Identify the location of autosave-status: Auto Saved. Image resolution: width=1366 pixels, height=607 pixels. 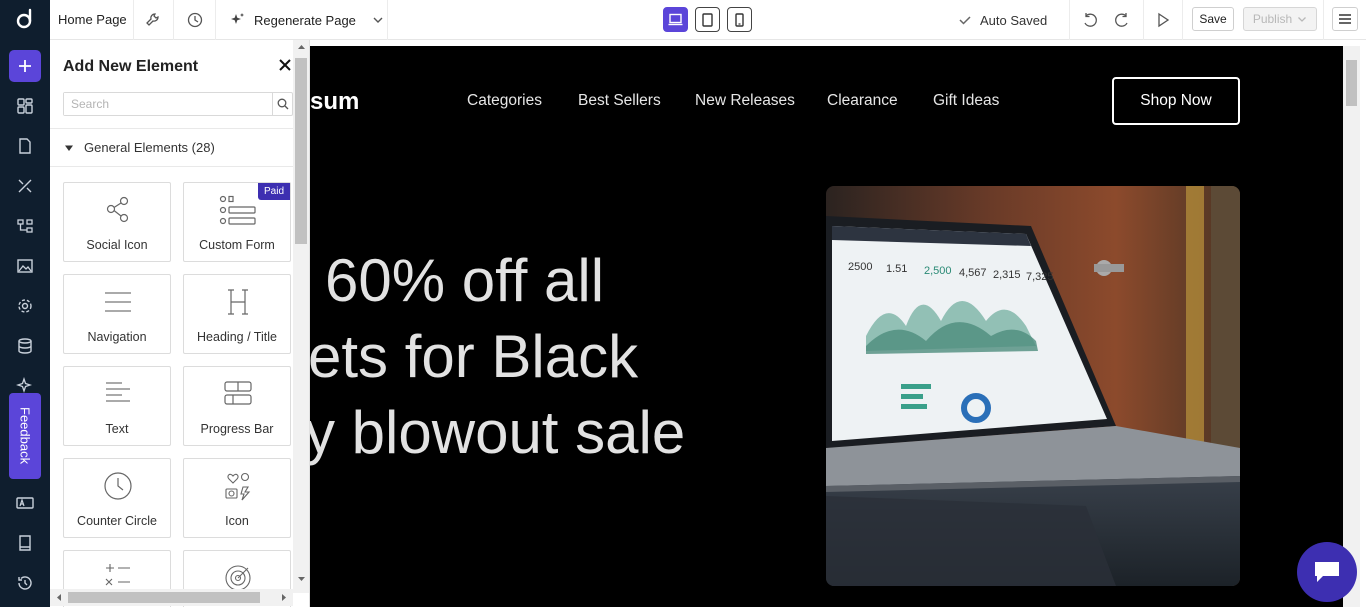
(1002, 20).